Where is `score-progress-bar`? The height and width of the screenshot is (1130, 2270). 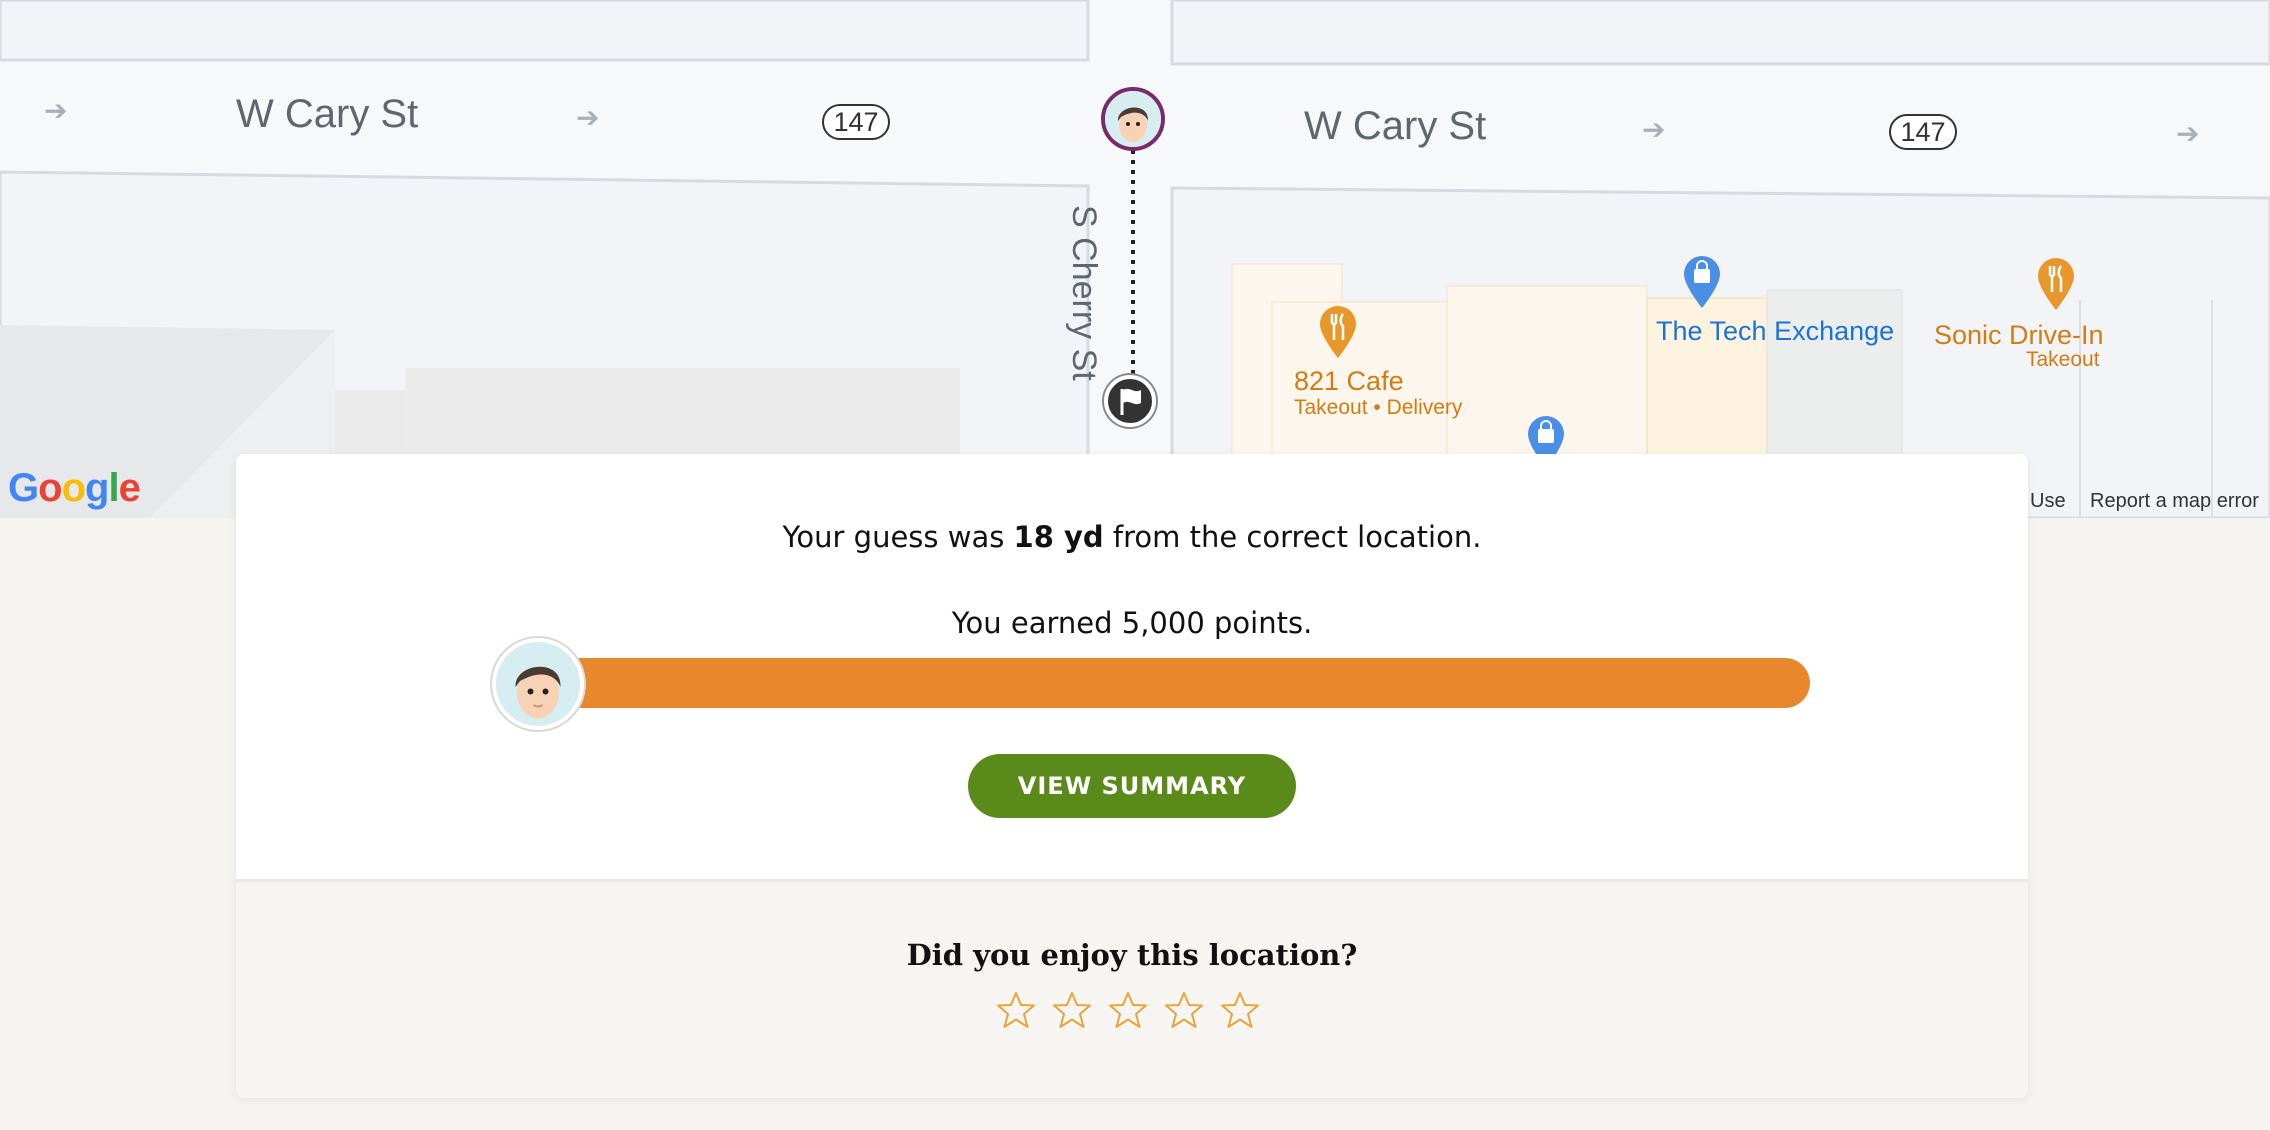 score-progress-bar is located at coordinates (1165, 683).